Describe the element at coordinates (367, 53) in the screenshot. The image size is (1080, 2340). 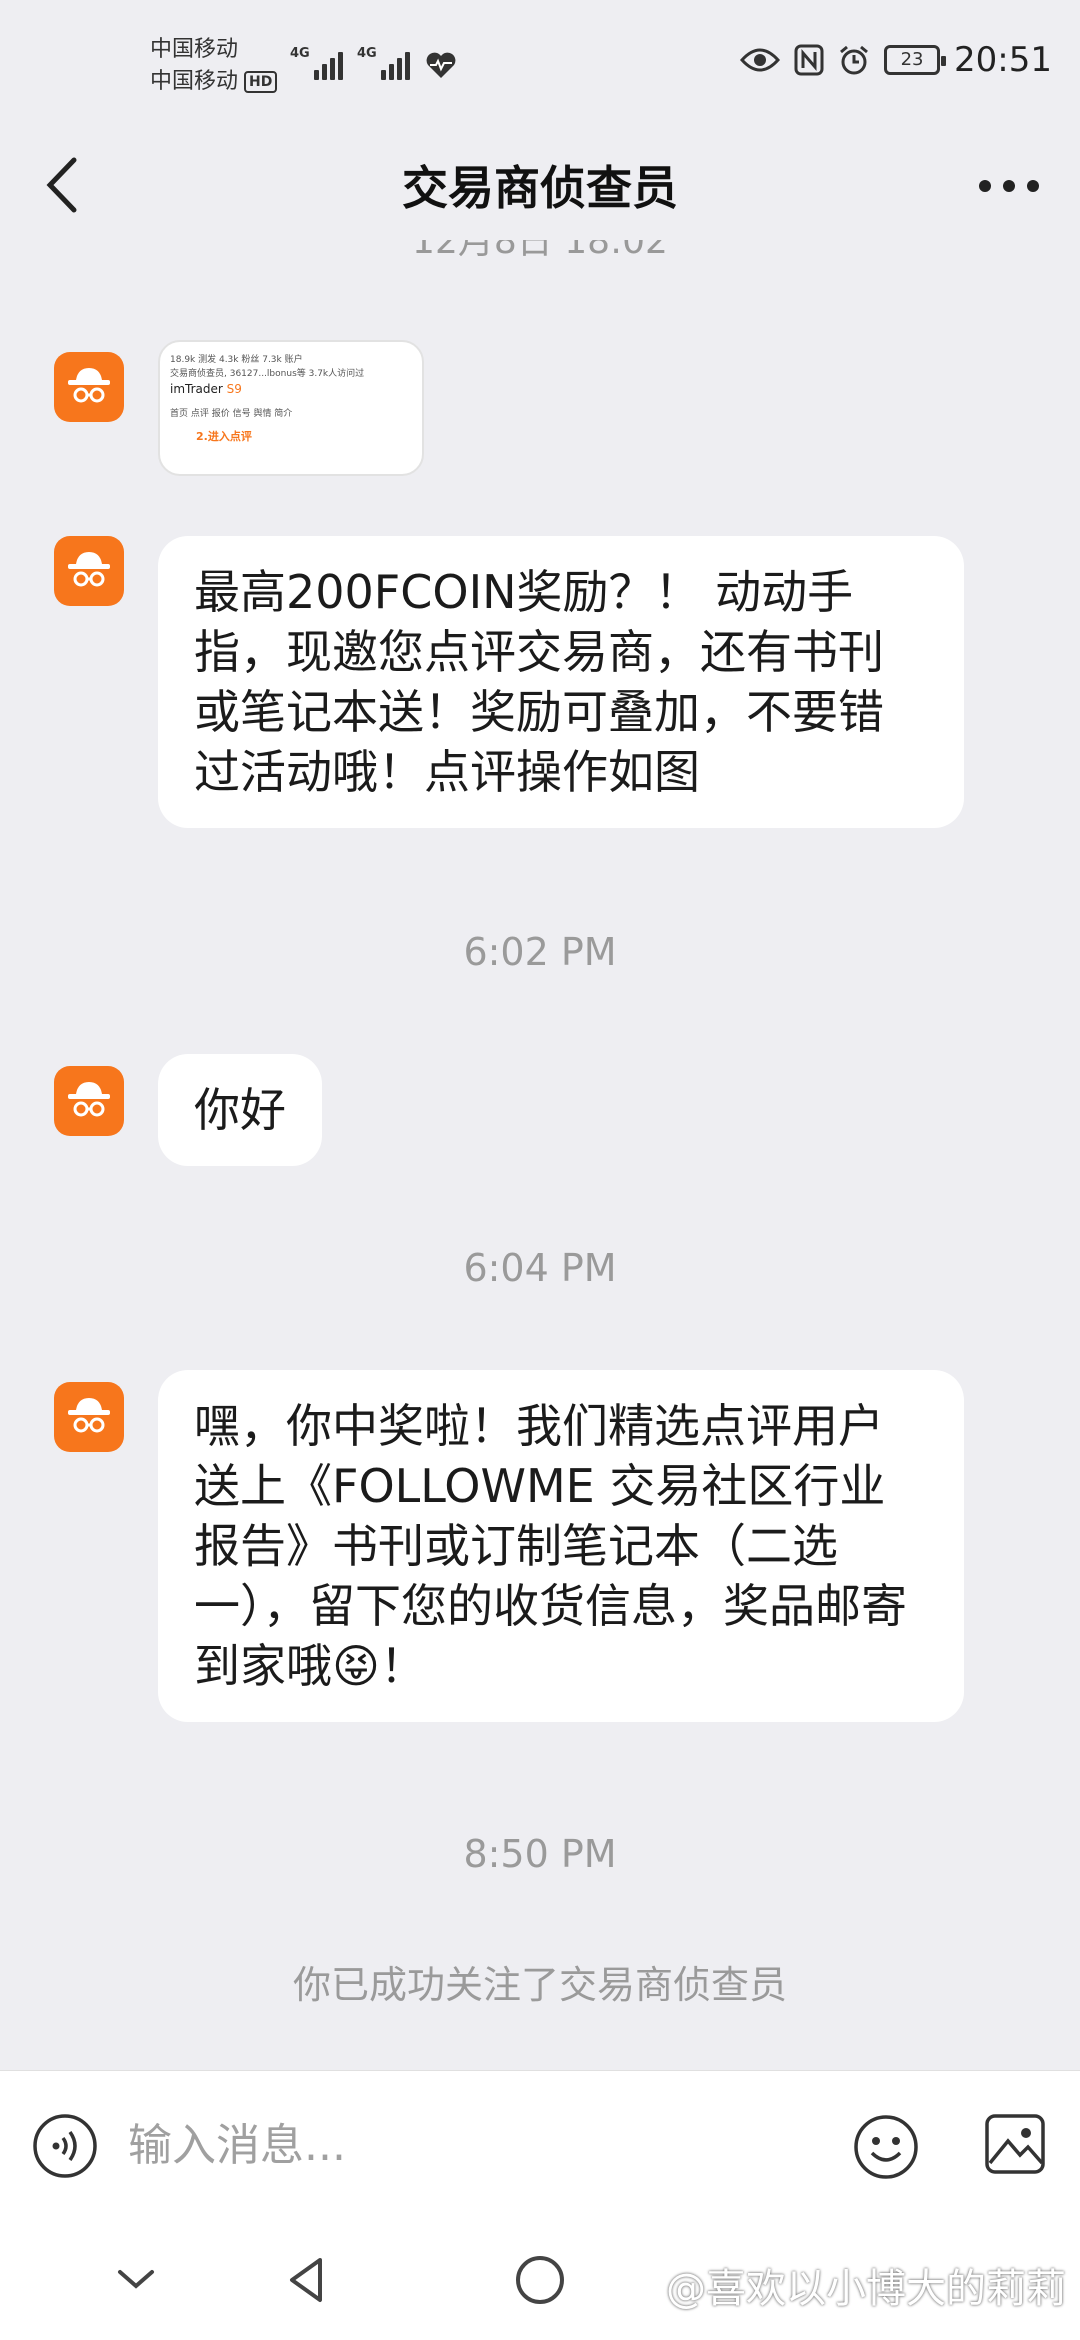
I see `network-type-2: 4G` at that location.